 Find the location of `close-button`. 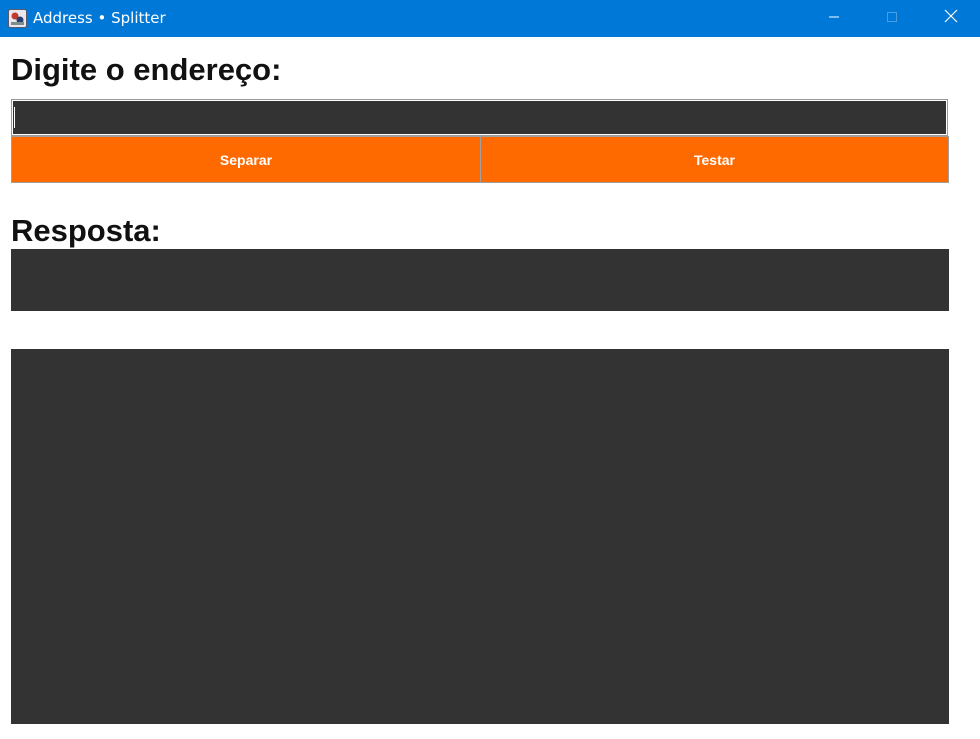

close-button is located at coordinates (951, 18).